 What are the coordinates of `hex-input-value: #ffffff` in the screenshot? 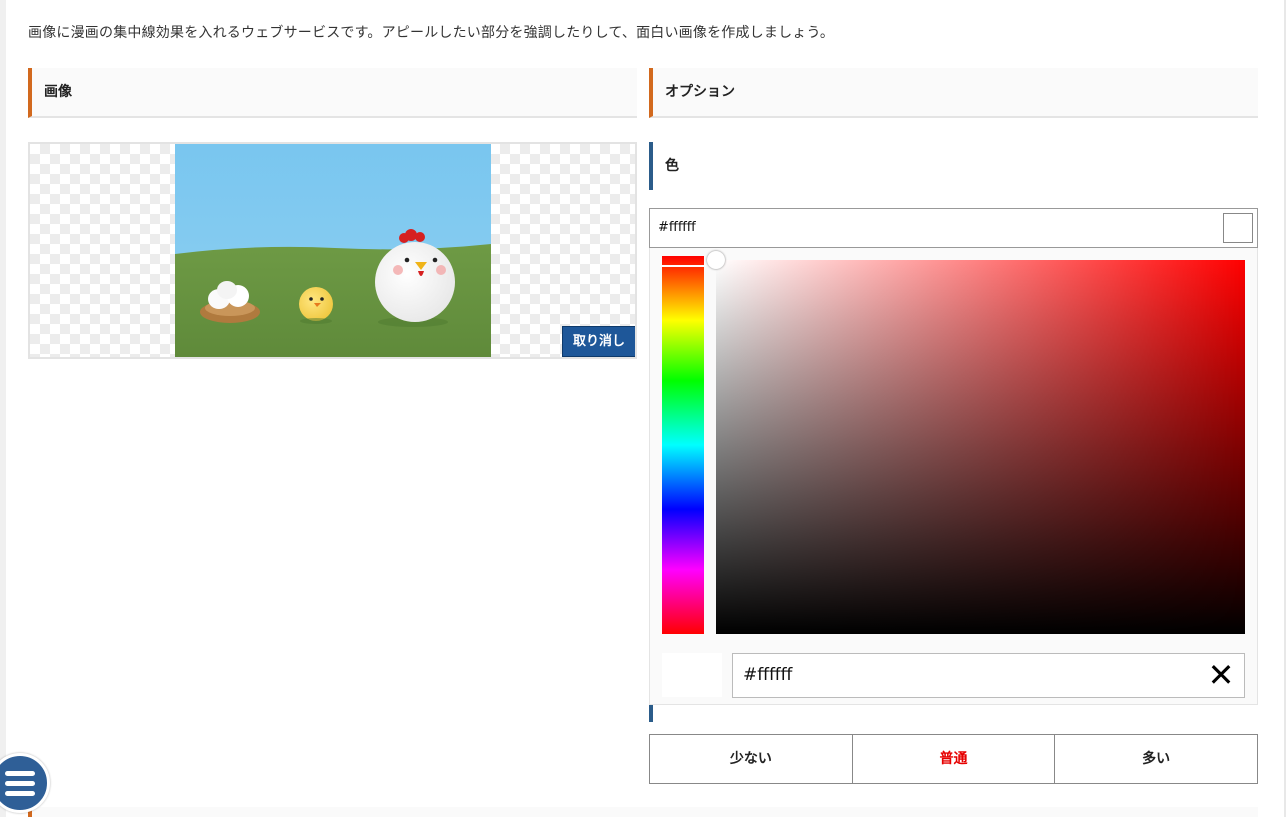 It's located at (768, 675).